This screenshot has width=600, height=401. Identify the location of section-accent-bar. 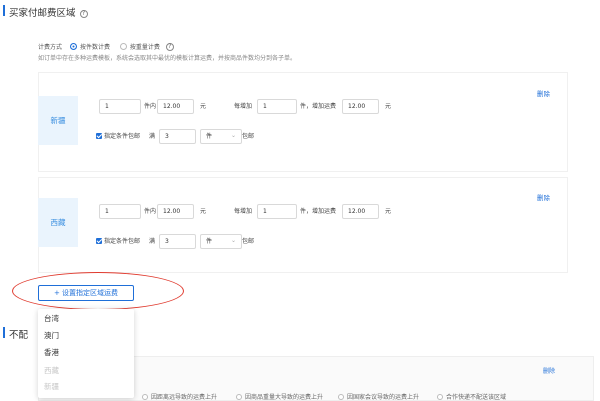
(4, 10).